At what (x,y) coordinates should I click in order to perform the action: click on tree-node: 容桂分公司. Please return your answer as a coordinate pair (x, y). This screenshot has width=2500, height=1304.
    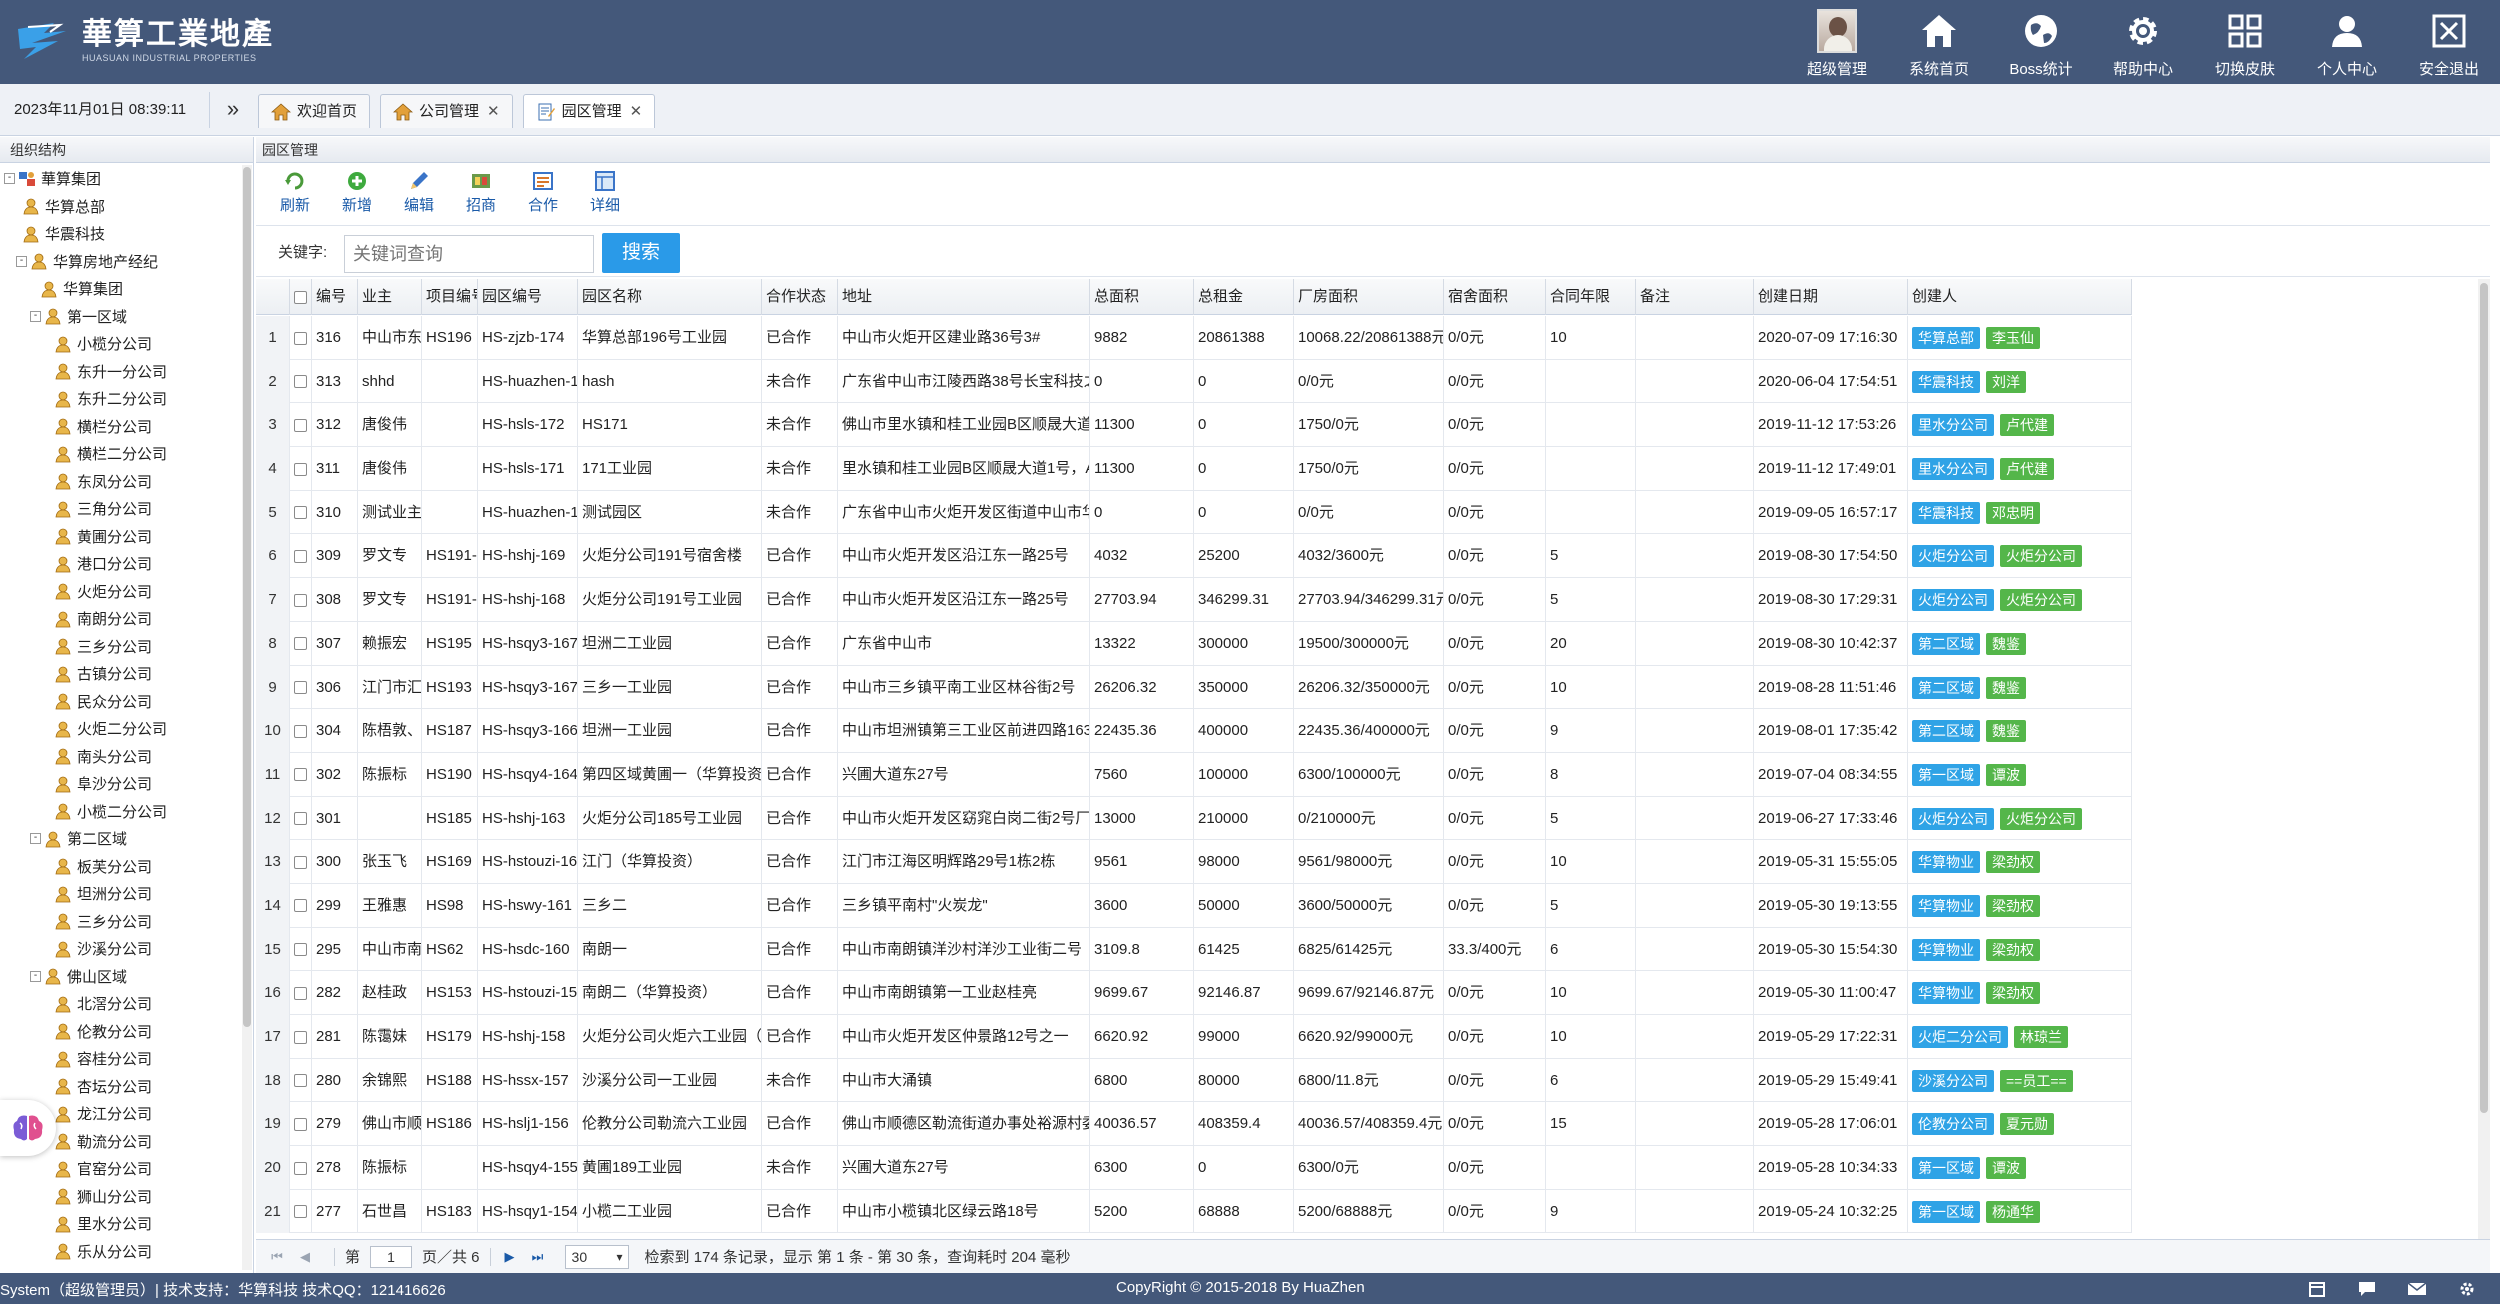
    Looking at the image, I should click on (120, 1059).